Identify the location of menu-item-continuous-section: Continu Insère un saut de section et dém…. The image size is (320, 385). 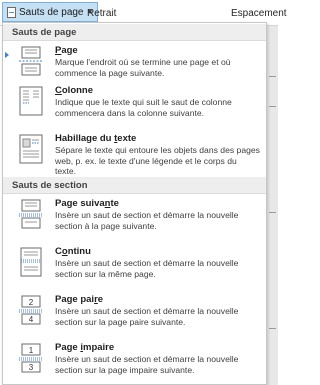
(134, 266).